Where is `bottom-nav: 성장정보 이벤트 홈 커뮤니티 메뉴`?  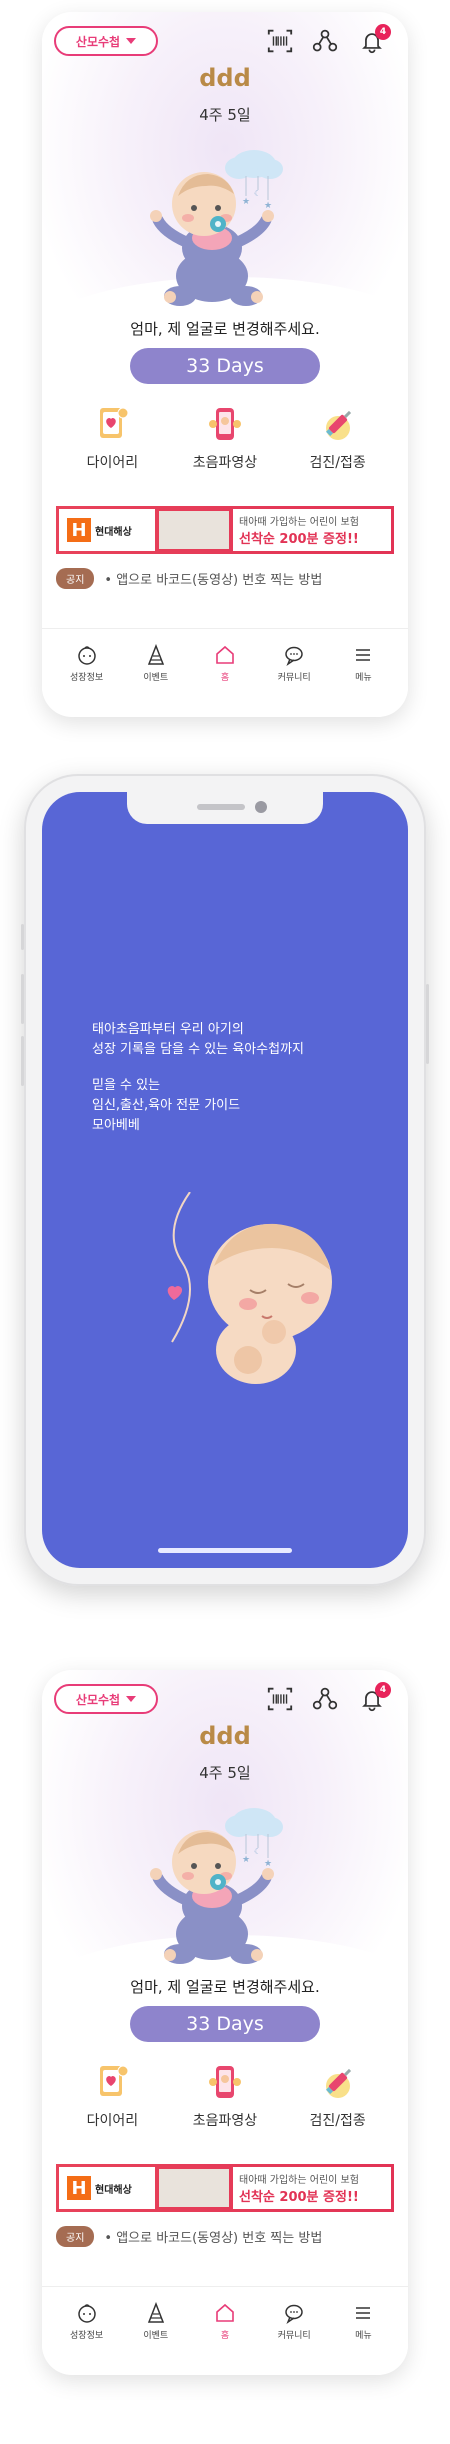
bottom-nav: 성장정보 이벤트 홈 커뮤니티 메뉴 is located at coordinates (225, 2321).